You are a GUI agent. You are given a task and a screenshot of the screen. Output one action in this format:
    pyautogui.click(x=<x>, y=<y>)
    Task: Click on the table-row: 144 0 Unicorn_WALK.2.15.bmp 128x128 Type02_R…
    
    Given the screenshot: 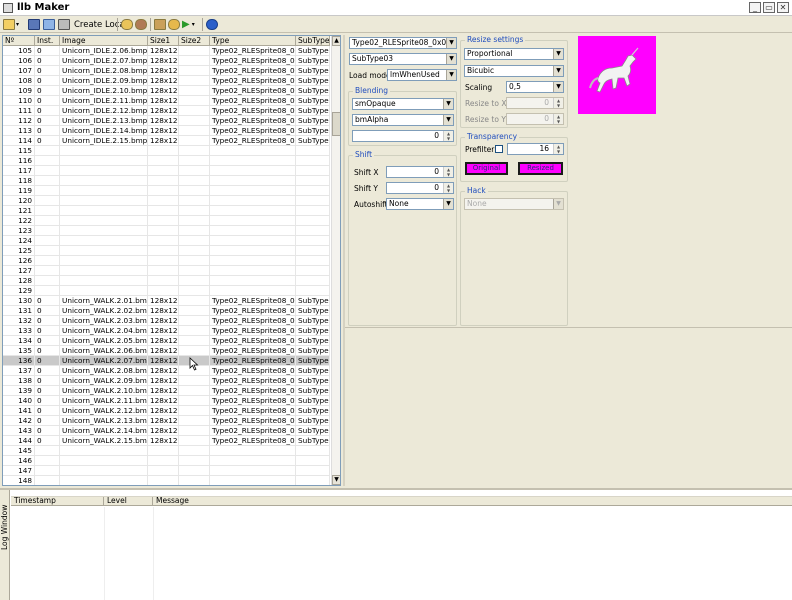 What is the action you would take?
    pyautogui.click(x=166, y=441)
    